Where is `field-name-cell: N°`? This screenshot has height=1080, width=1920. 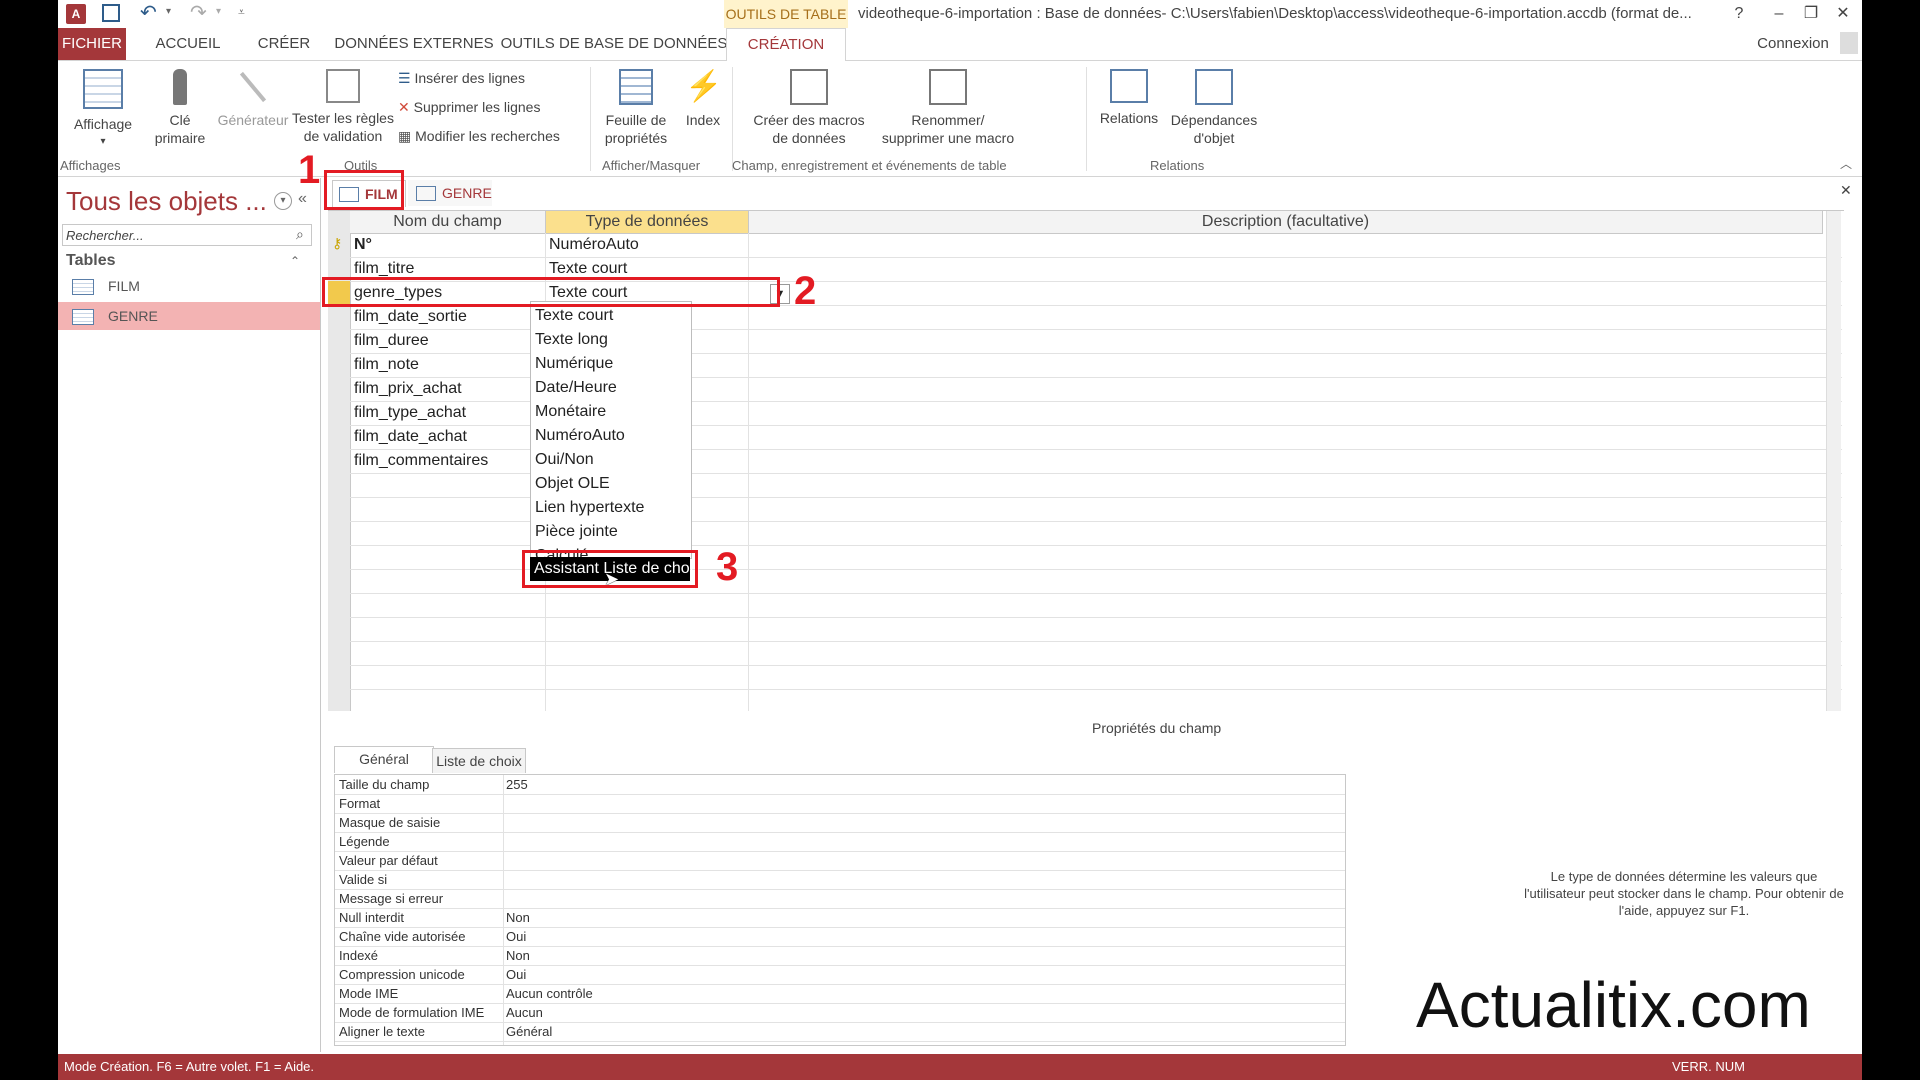
field-name-cell: N° is located at coordinates (363, 245).